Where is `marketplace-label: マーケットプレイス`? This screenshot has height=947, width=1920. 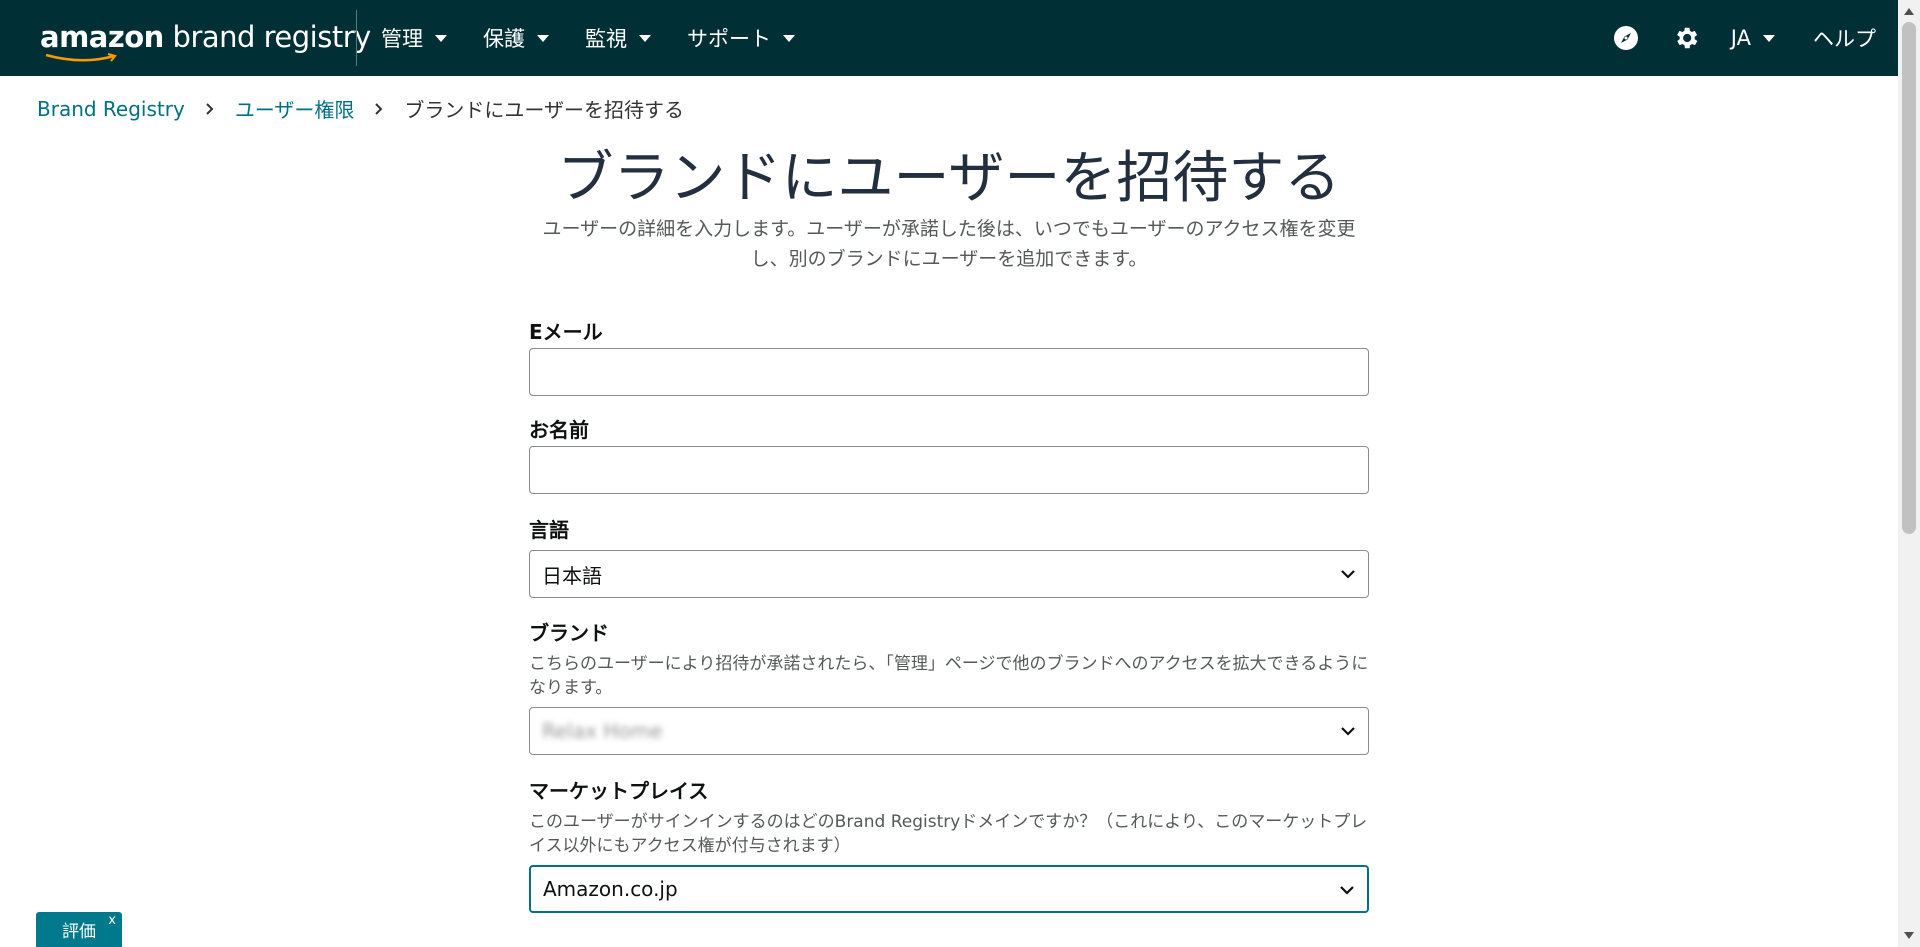 marketplace-label: マーケットプレイス is located at coordinates (619, 791).